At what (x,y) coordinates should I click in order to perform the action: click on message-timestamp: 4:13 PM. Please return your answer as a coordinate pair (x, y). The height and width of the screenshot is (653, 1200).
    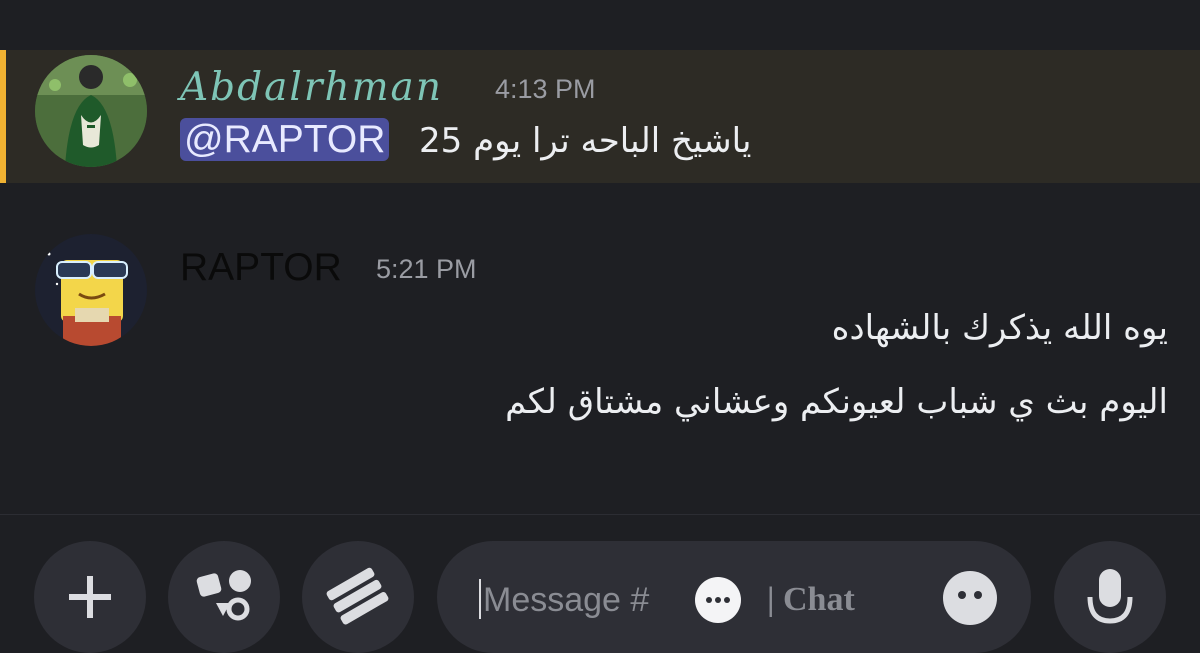
    Looking at the image, I should click on (545, 89).